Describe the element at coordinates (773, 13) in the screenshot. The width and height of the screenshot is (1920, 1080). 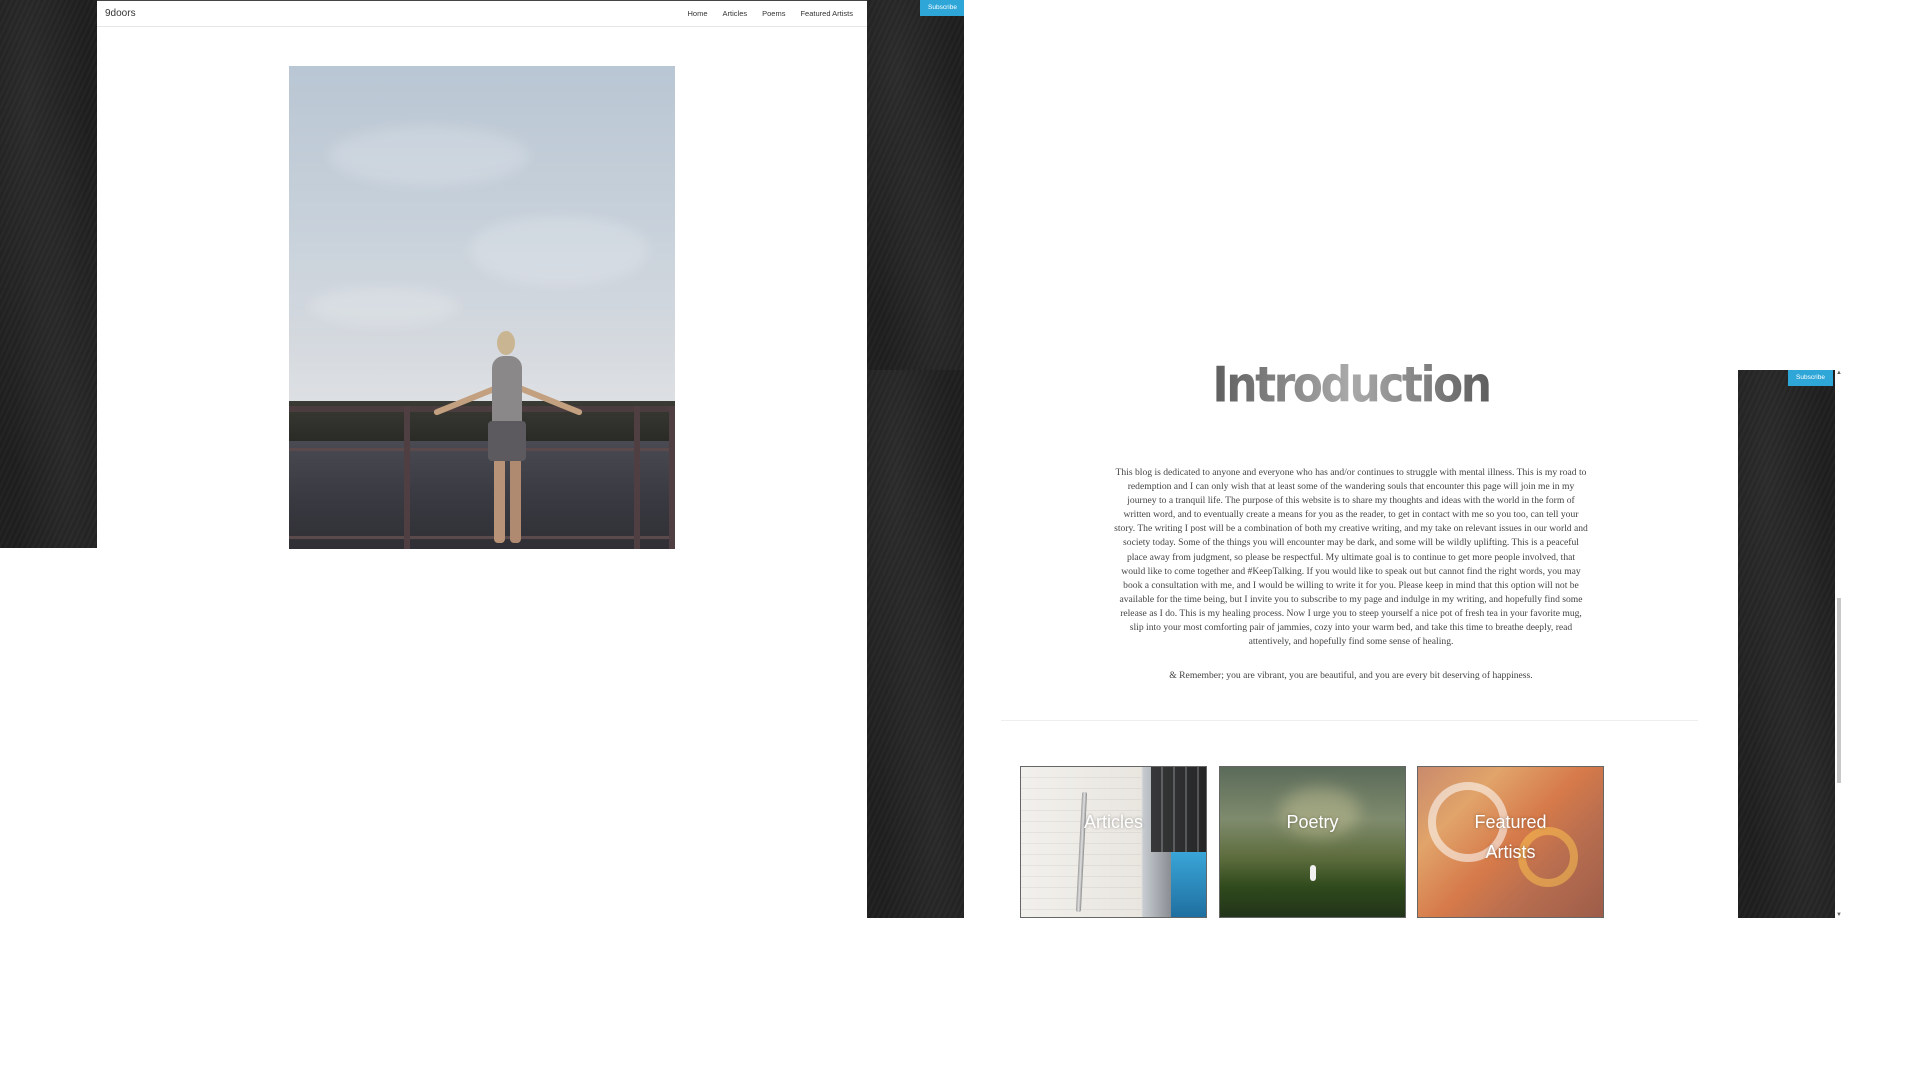
I see `nav-link-poems: Poems` at that location.